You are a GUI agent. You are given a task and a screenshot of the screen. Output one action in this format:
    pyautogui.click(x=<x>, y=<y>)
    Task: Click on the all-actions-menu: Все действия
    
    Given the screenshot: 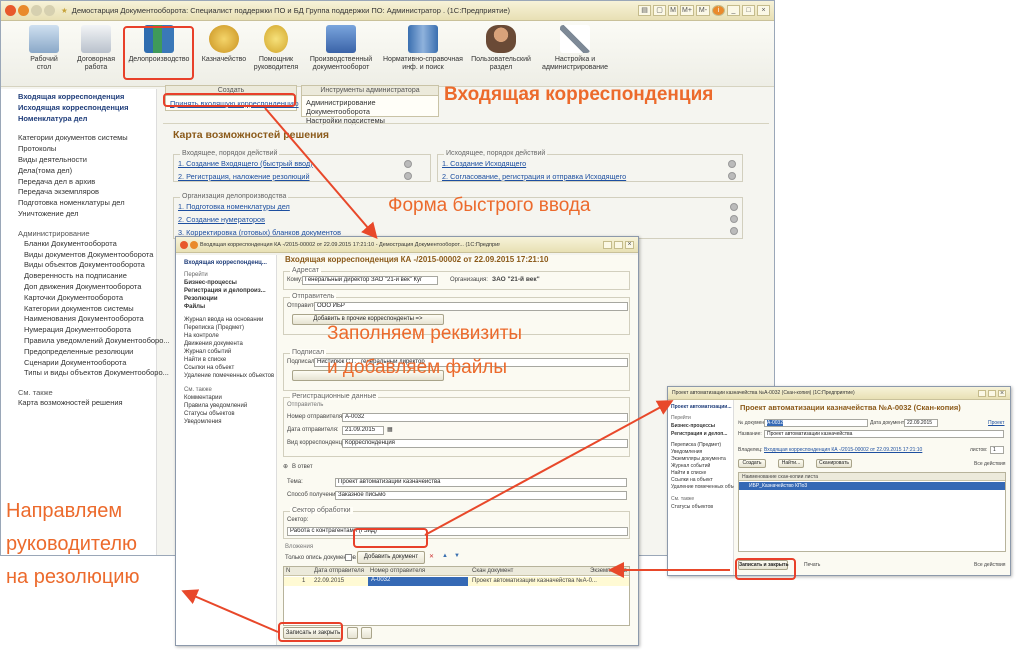 What is the action you would take?
    pyautogui.click(x=989, y=464)
    